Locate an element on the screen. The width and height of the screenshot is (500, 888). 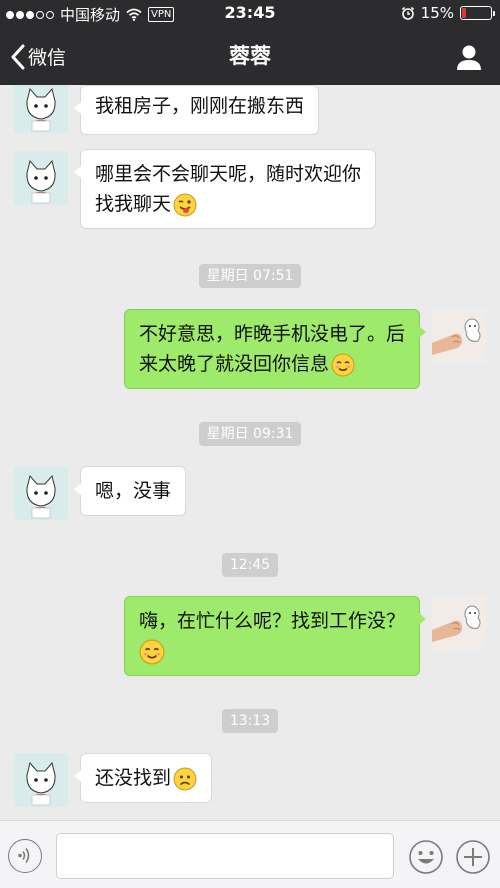
message-bubble-outgoing: 不好意思，昨晚手机没电了。后 来太晚了就没回你信息 is located at coordinates (275, 349).